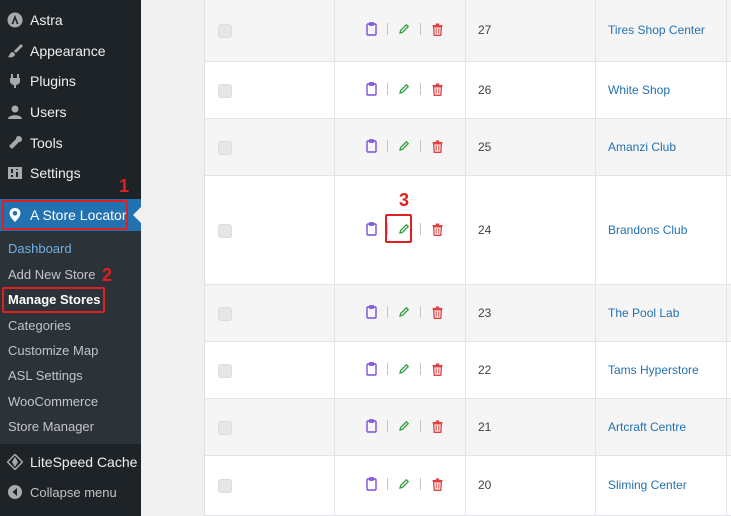 Image resolution: width=731 pixels, height=516 pixels. I want to click on submenu-categories: Categories, so click(39, 326).